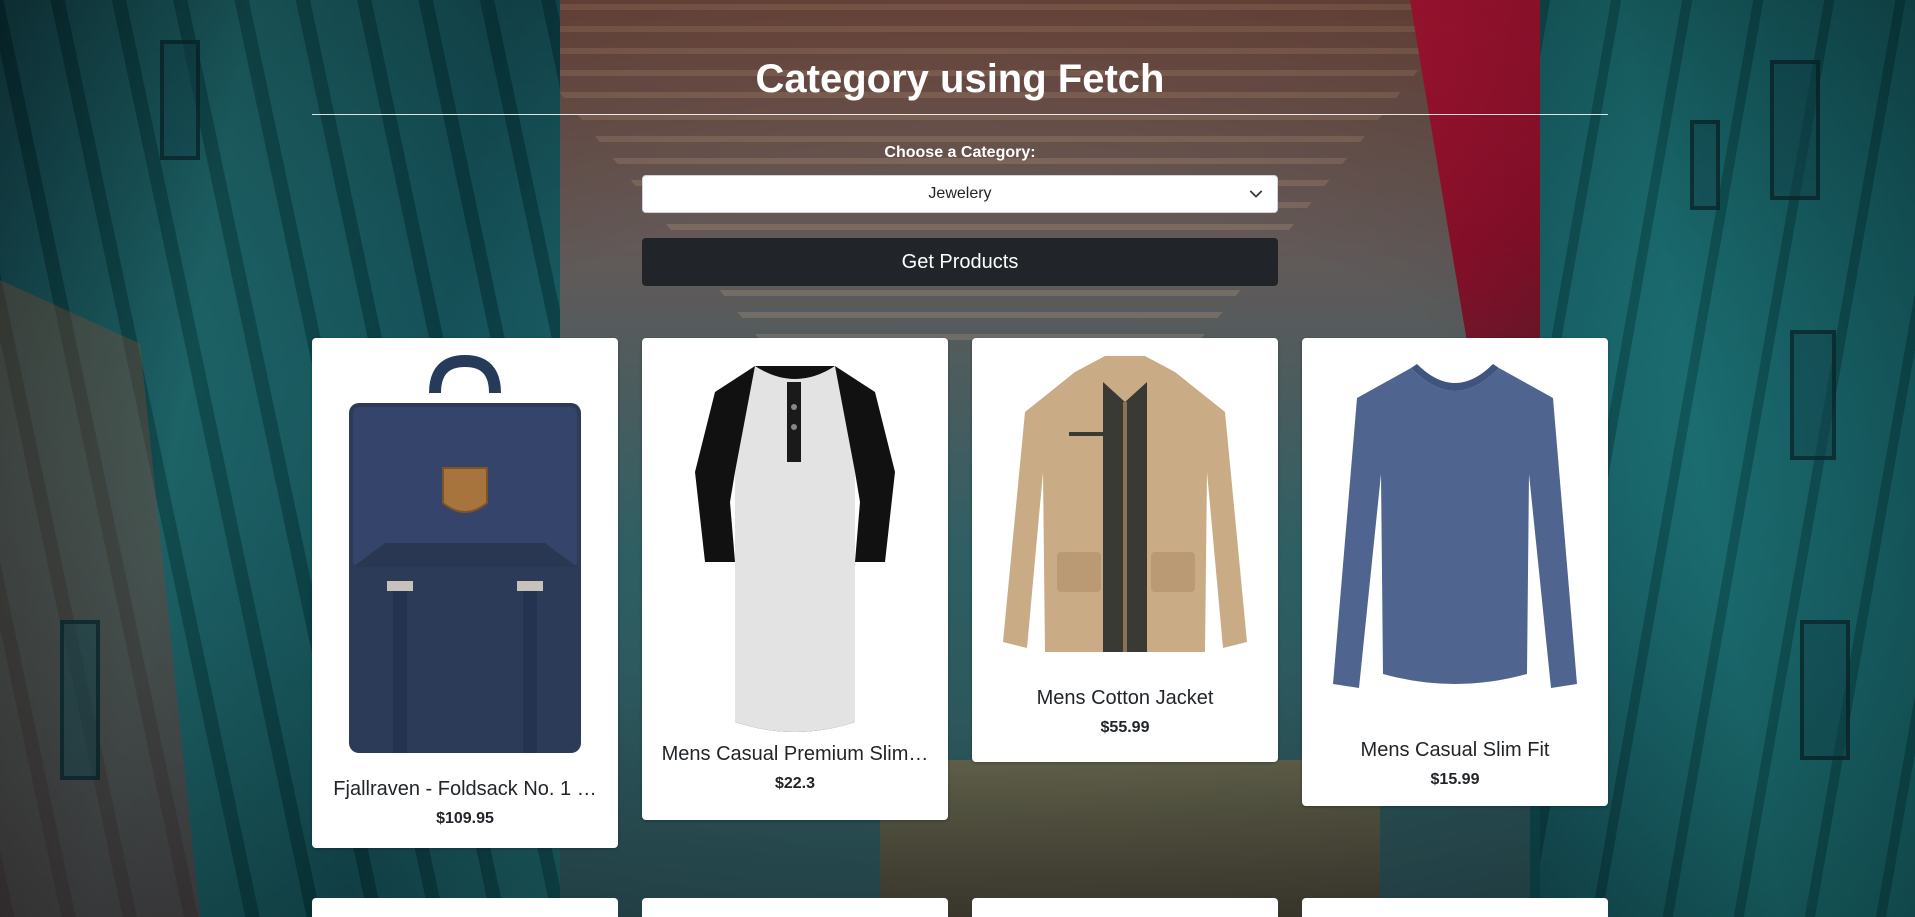 The width and height of the screenshot is (1915, 917). I want to click on product-card: Mens Casual Slim Fit $15.99, so click(1455, 572).